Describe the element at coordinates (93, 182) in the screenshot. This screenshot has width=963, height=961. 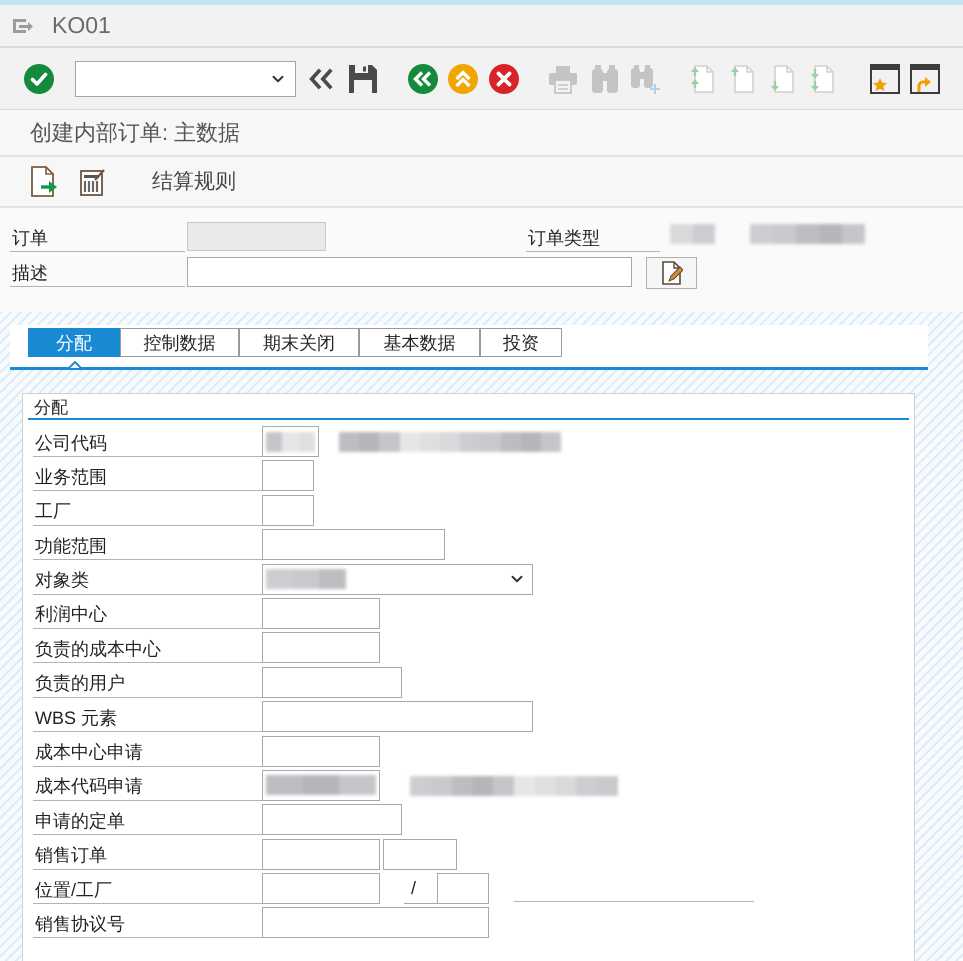
I see `grid-pencil-icon` at that location.